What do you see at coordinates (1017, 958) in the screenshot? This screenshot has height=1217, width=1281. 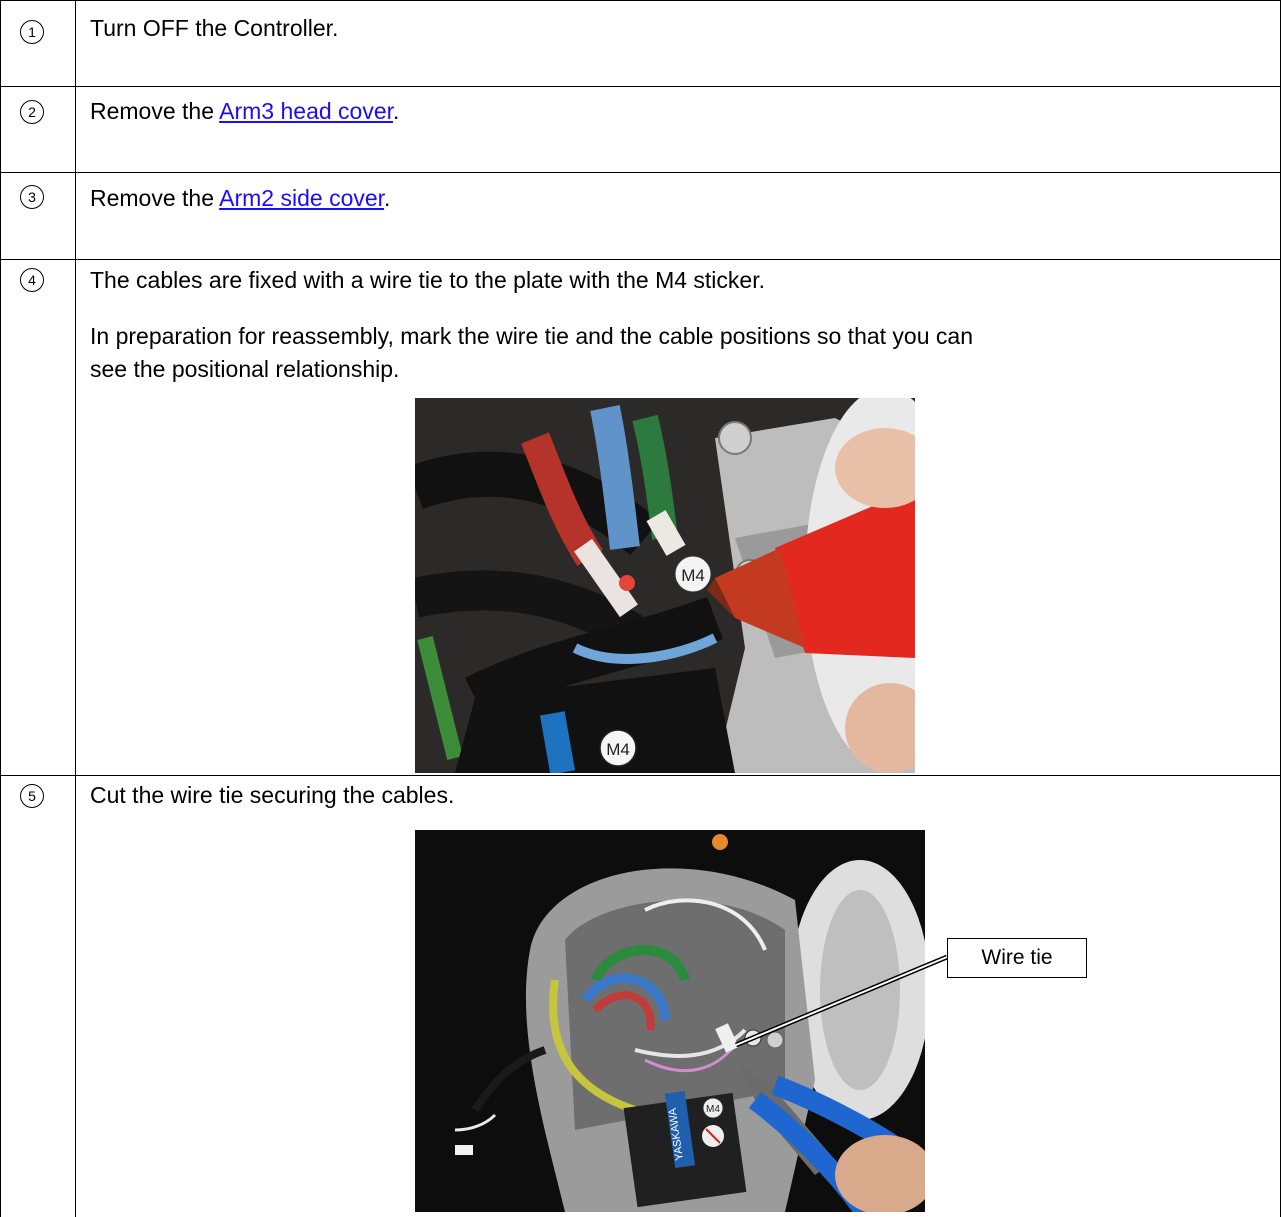 I see `wire-tie-callout: Wire tie` at bounding box center [1017, 958].